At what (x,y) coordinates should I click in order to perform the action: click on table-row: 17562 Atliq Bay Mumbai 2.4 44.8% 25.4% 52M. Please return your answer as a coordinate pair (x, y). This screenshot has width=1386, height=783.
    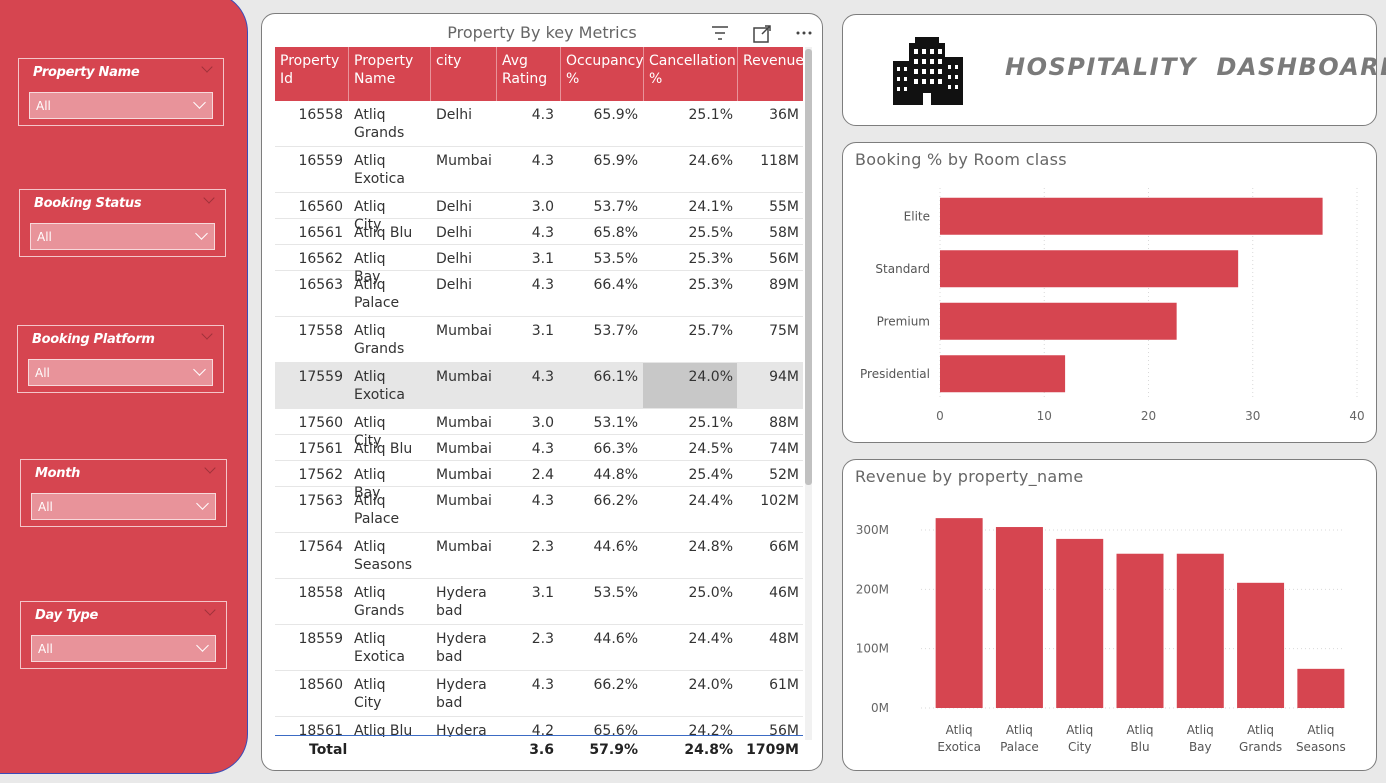
    Looking at the image, I should click on (539, 481).